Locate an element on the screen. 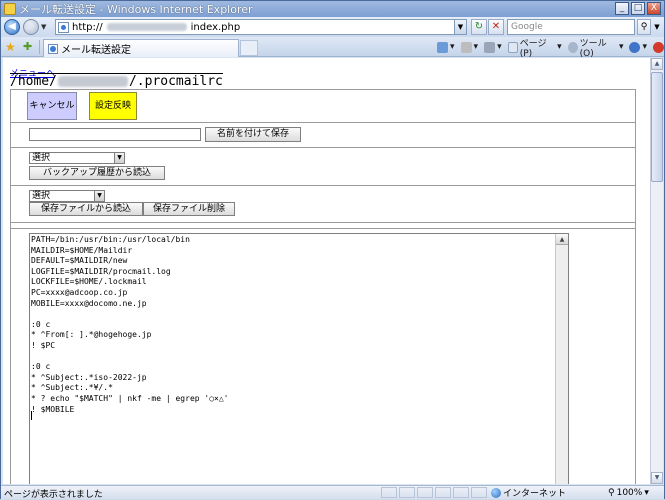 The width and height of the screenshot is (665, 500). action-section: キャンセル 設定反映 is located at coordinates (323, 106).